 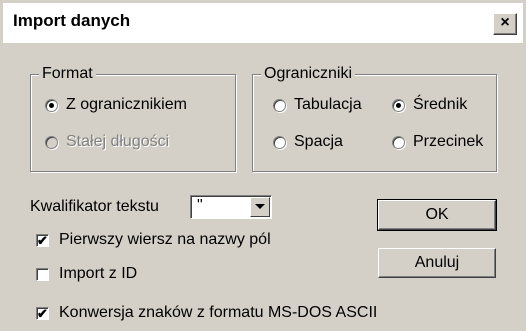 What do you see at coordinates (126, 104) in the screenshot?
I see `radio-label: Z ogranicznikiem` at bounding box center [126, 104].